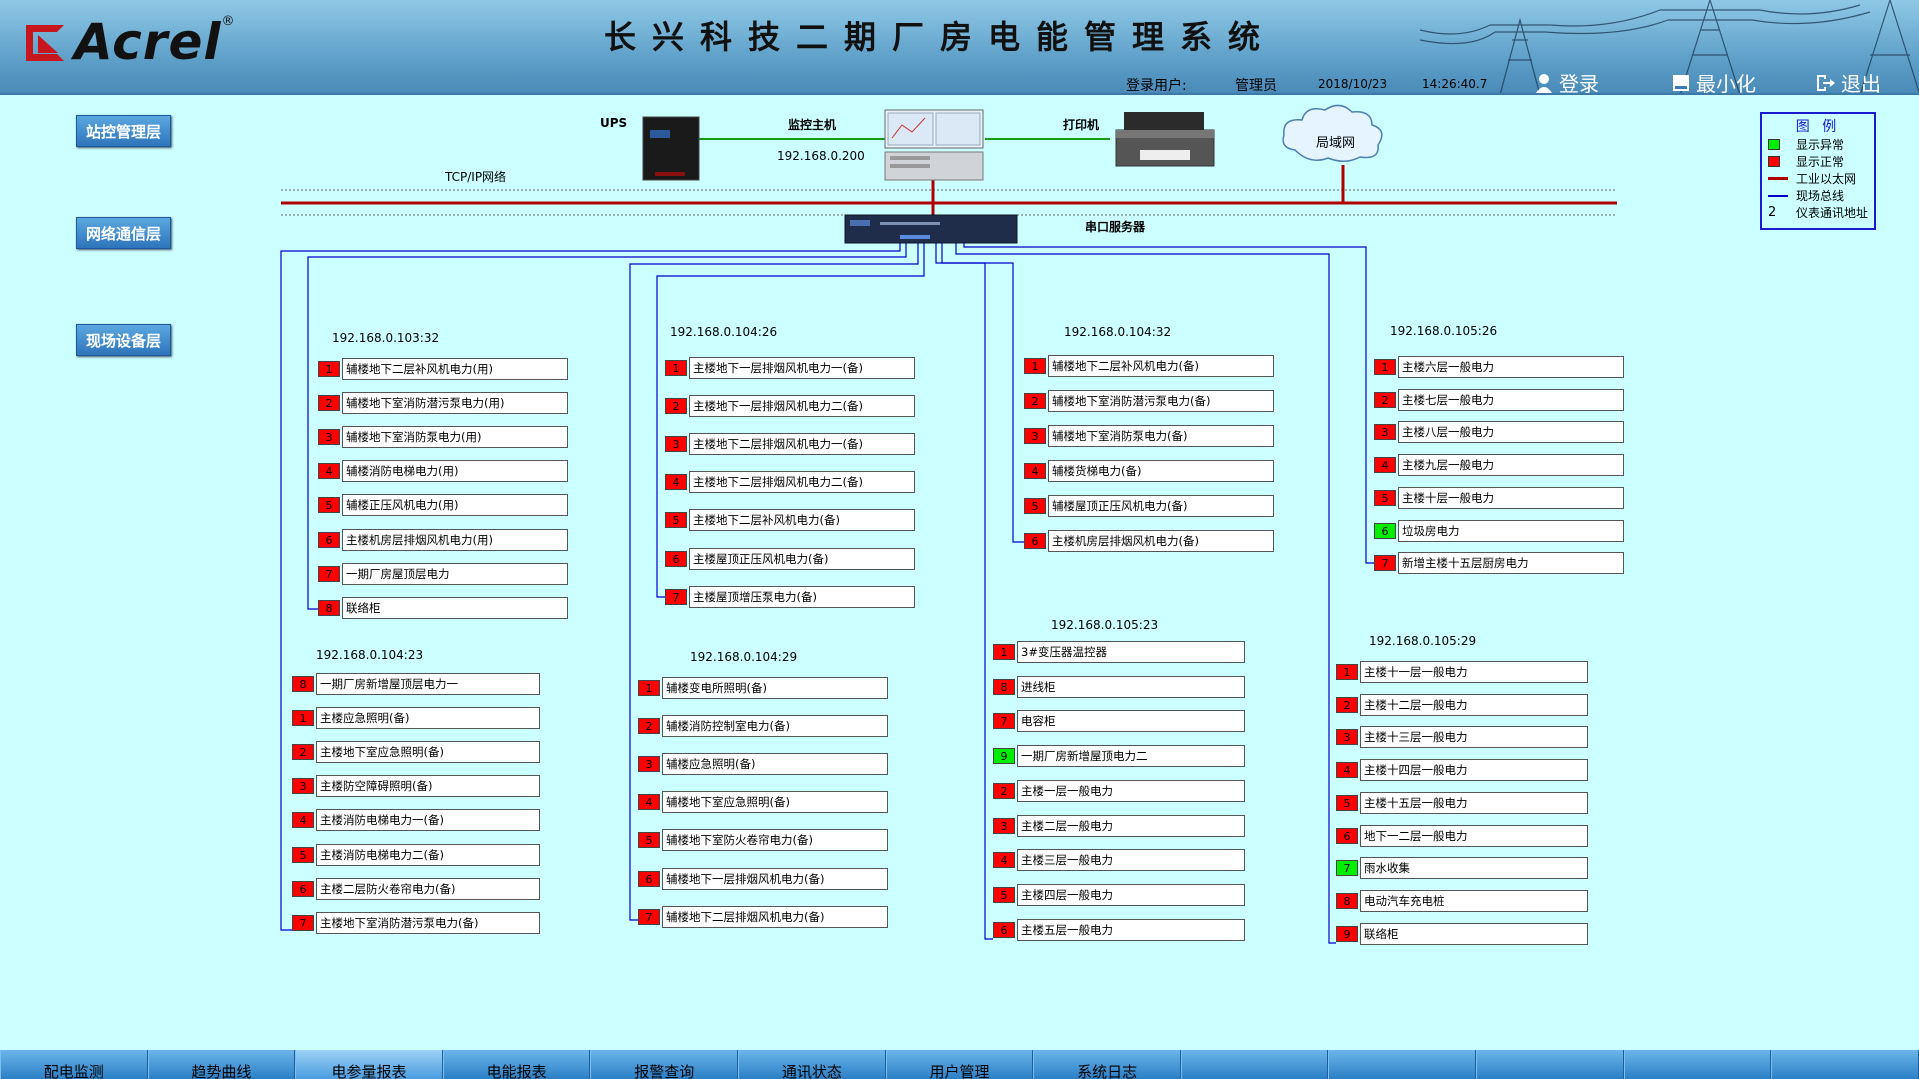 The height and width of the screenshot is (1079, 1919). I want to click on serial-server-label: 串口服务器, so click(1115, 227).